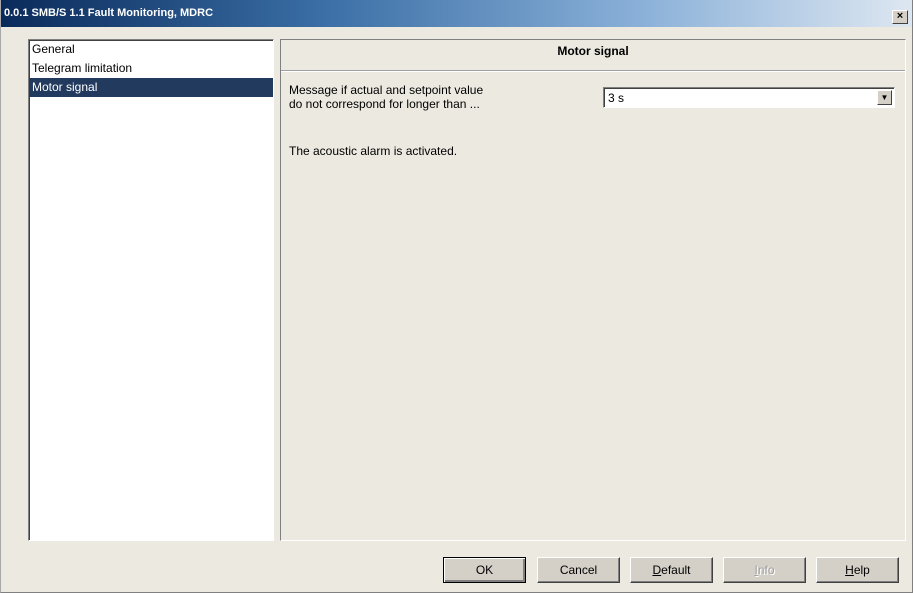 This screenshot has width=913, height=593. Describe the element at coordinates (849, 570) in the screenshot. I see `help-button-mnemonic: H` at that location.